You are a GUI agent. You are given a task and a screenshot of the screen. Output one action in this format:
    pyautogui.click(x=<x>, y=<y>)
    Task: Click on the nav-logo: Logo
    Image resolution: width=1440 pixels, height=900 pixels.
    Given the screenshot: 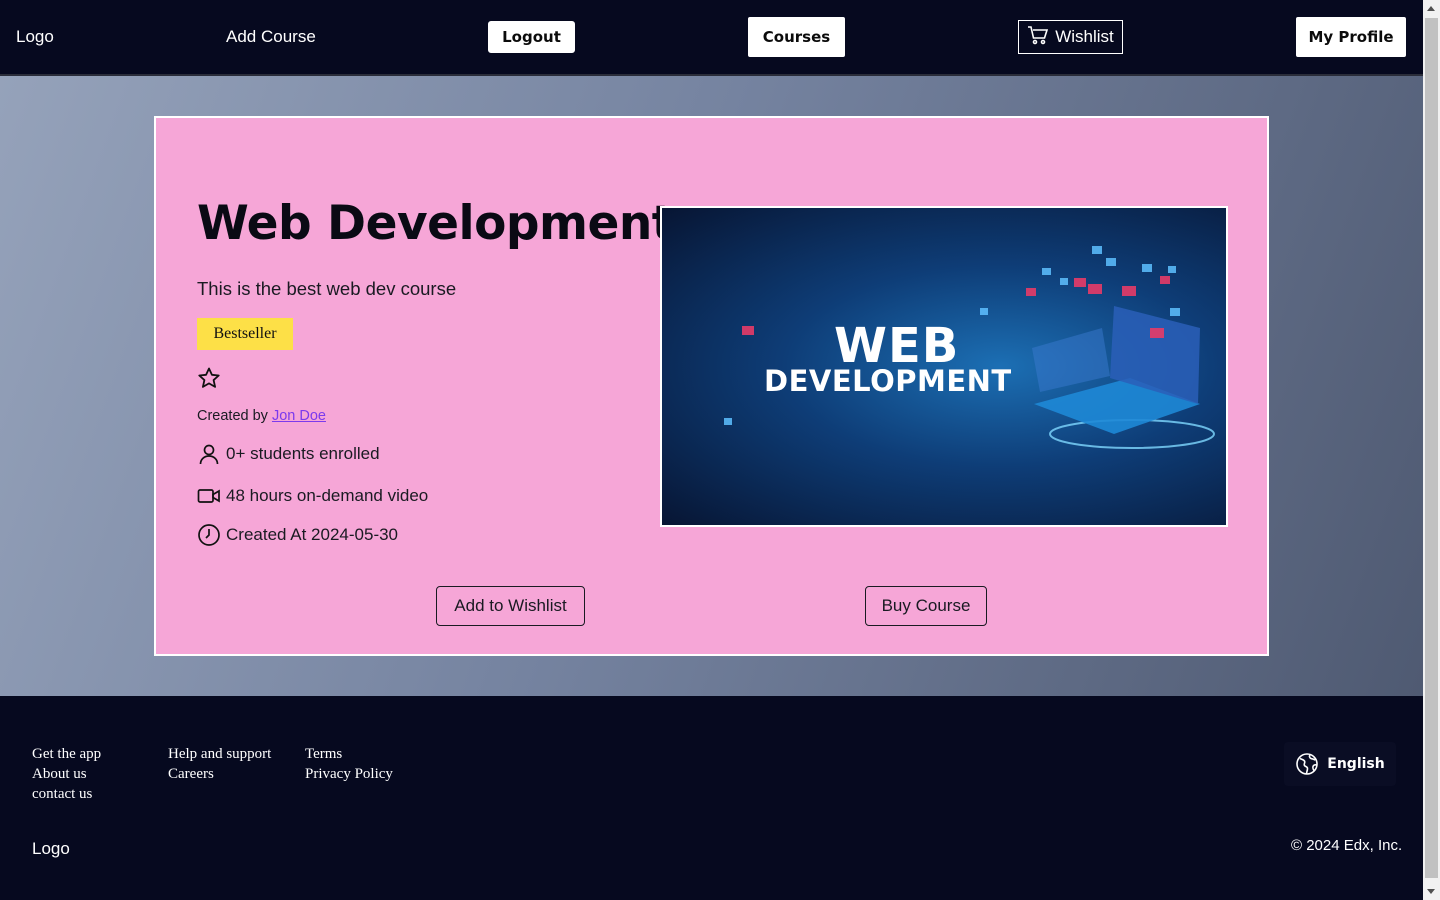 What is the action you would take?
    pyautogui.click(x=35, y=37)
    